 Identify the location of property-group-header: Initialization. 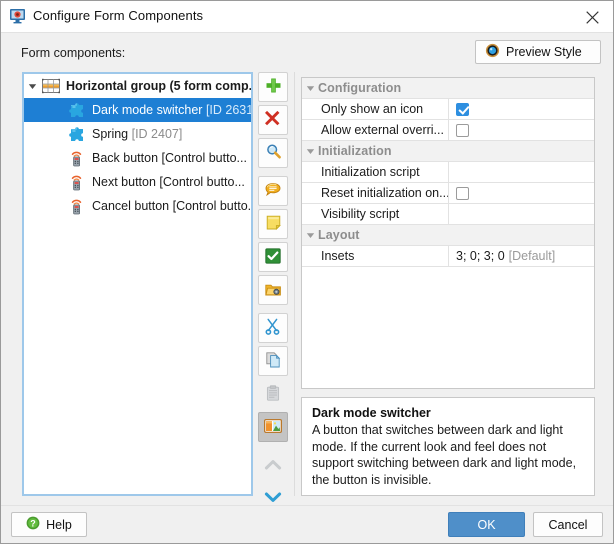
(448, 151).